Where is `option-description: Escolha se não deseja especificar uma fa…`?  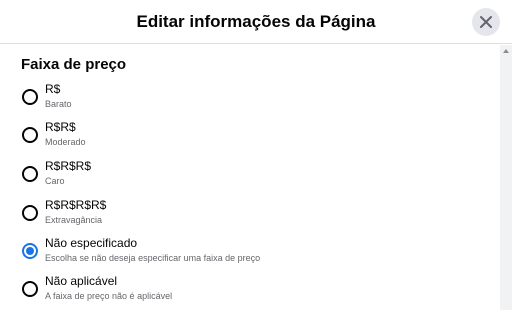
option-description: Escolha se não deseja especificar uma fa… is located at coordinates (153, 258).